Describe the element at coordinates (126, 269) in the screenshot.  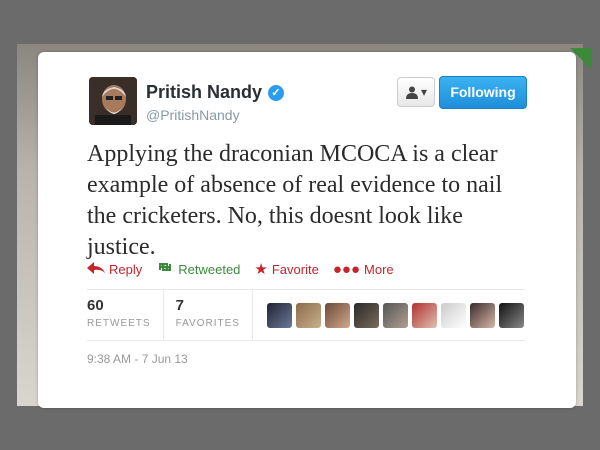
I see `reply-label: Reply` at that location.